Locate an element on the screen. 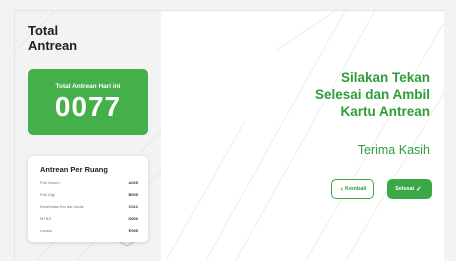  room-row: Lansia E005 is located at coordinates (89, 232).